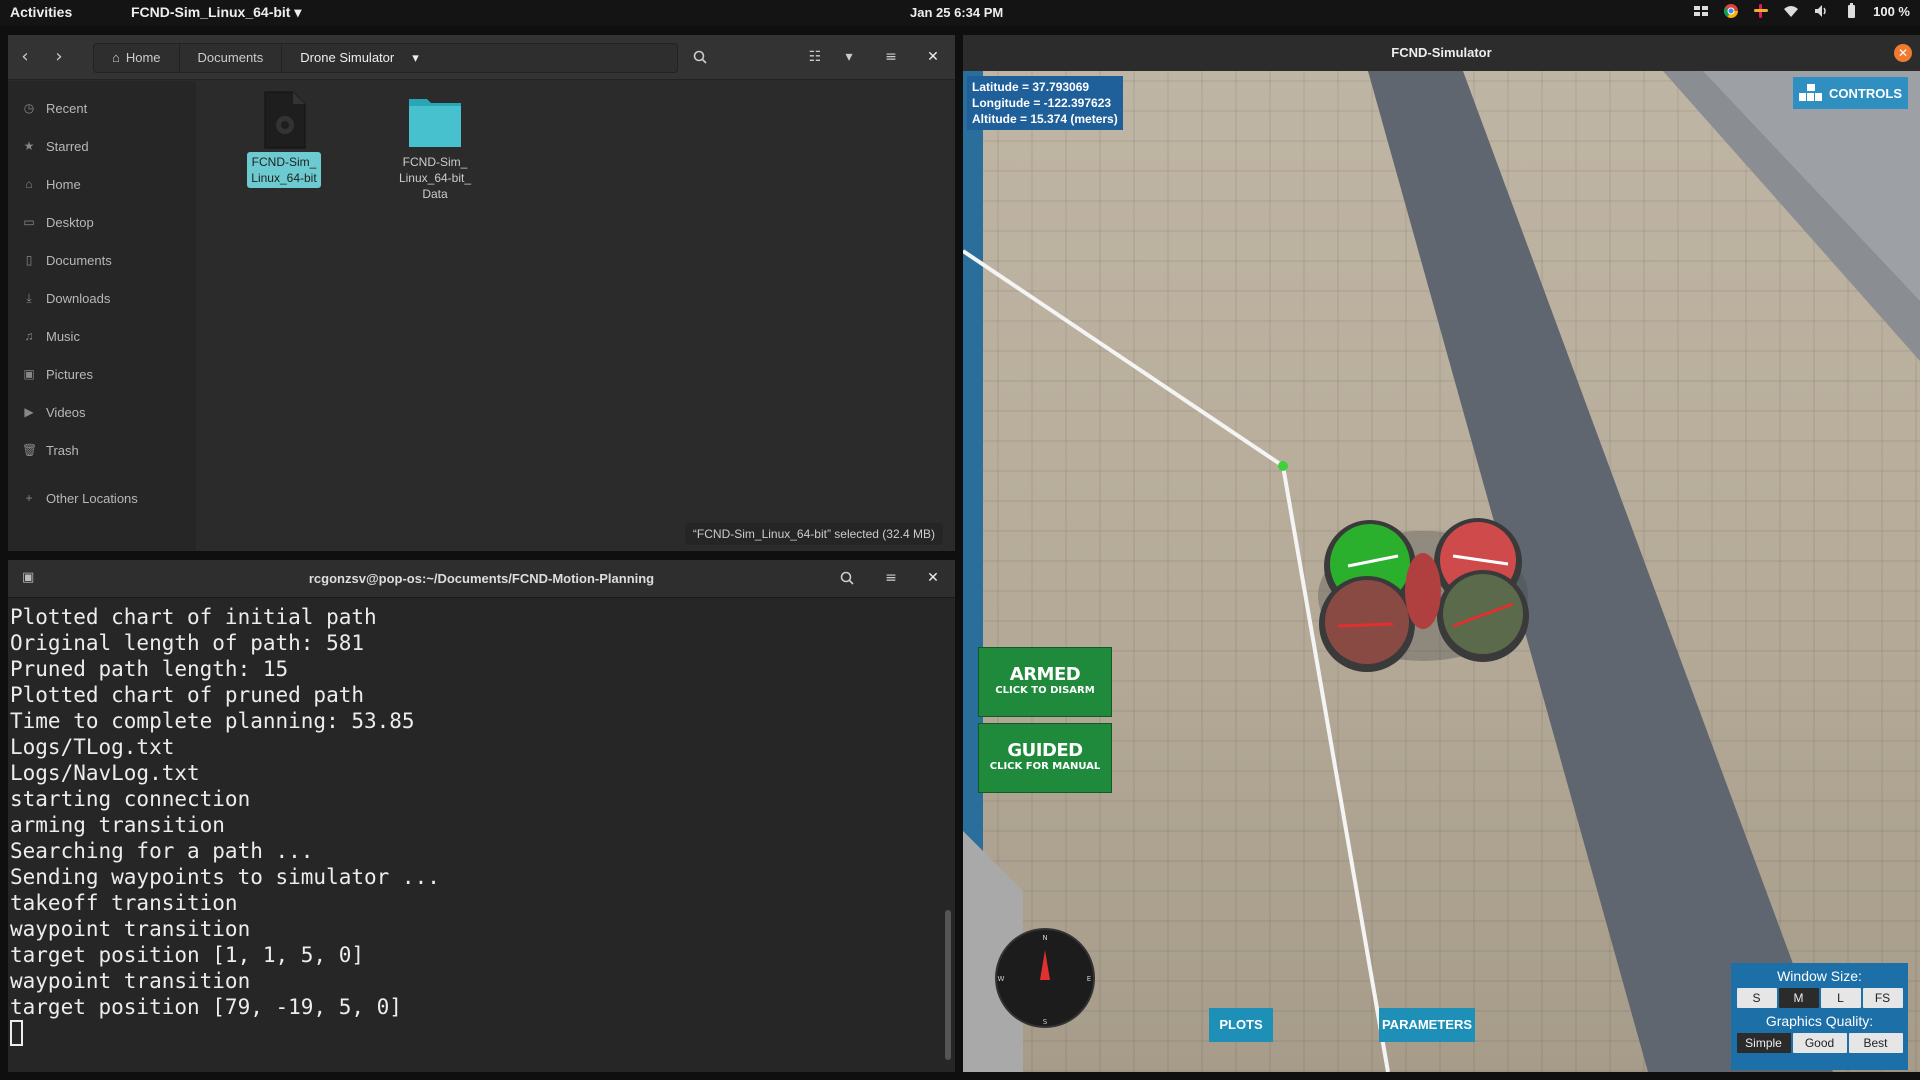 The width and height of the screenshot is (1920, 1080). What do you see at coordinates (891, 579) in the screenshot?
I see `terminal-menu-button: ≡` at bounding box center [891, 579].